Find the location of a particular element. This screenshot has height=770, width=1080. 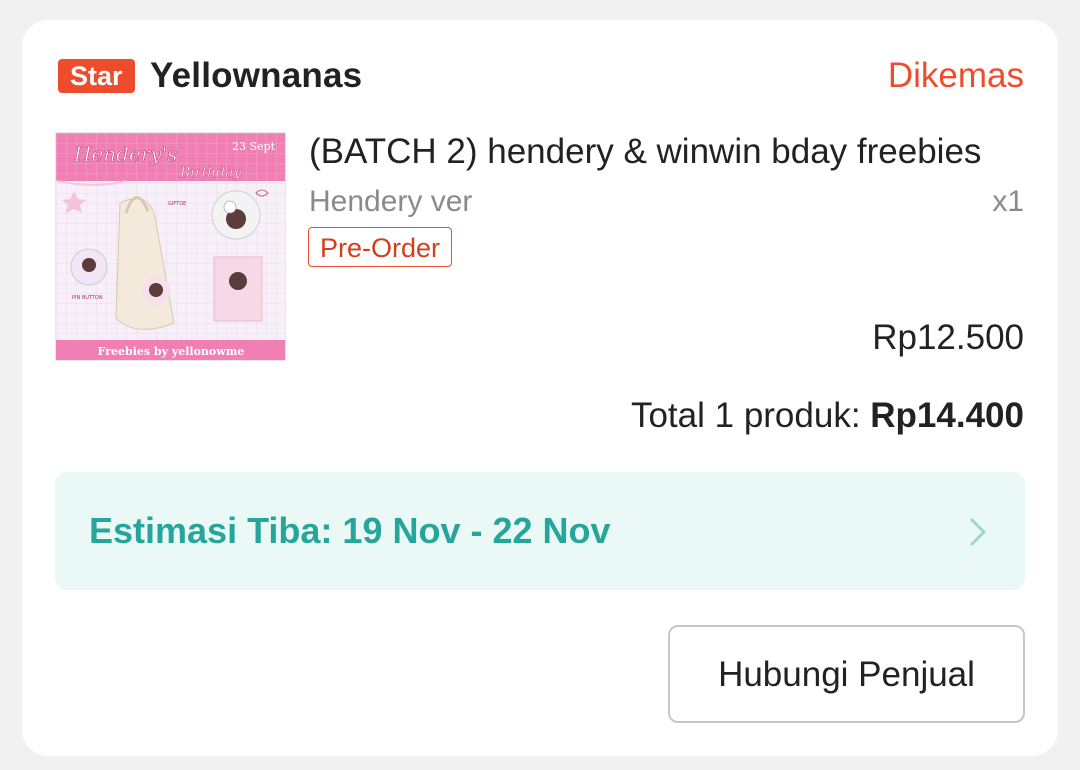

contact-seller-button: Hubungi Penjual is located at coordinates (846, 674).